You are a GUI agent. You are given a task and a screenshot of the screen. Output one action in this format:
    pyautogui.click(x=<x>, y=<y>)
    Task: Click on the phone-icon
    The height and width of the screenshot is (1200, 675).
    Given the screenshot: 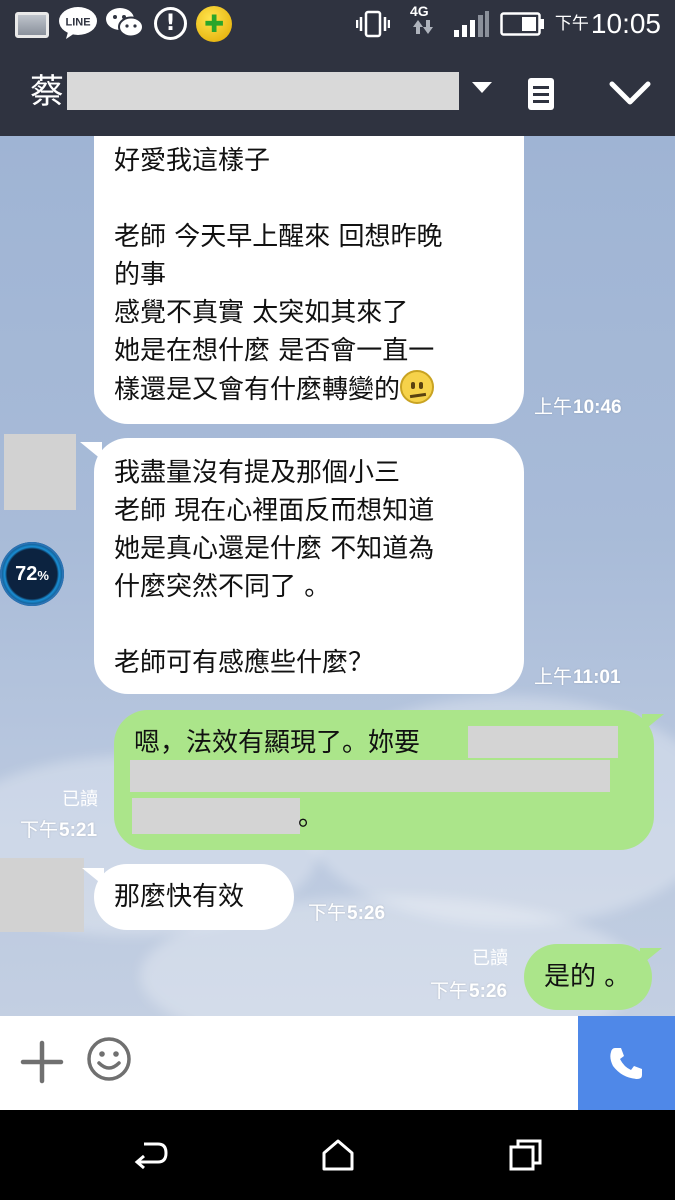 What is the action you would take?
    pyautogui.click(x=626, y=1063)
    